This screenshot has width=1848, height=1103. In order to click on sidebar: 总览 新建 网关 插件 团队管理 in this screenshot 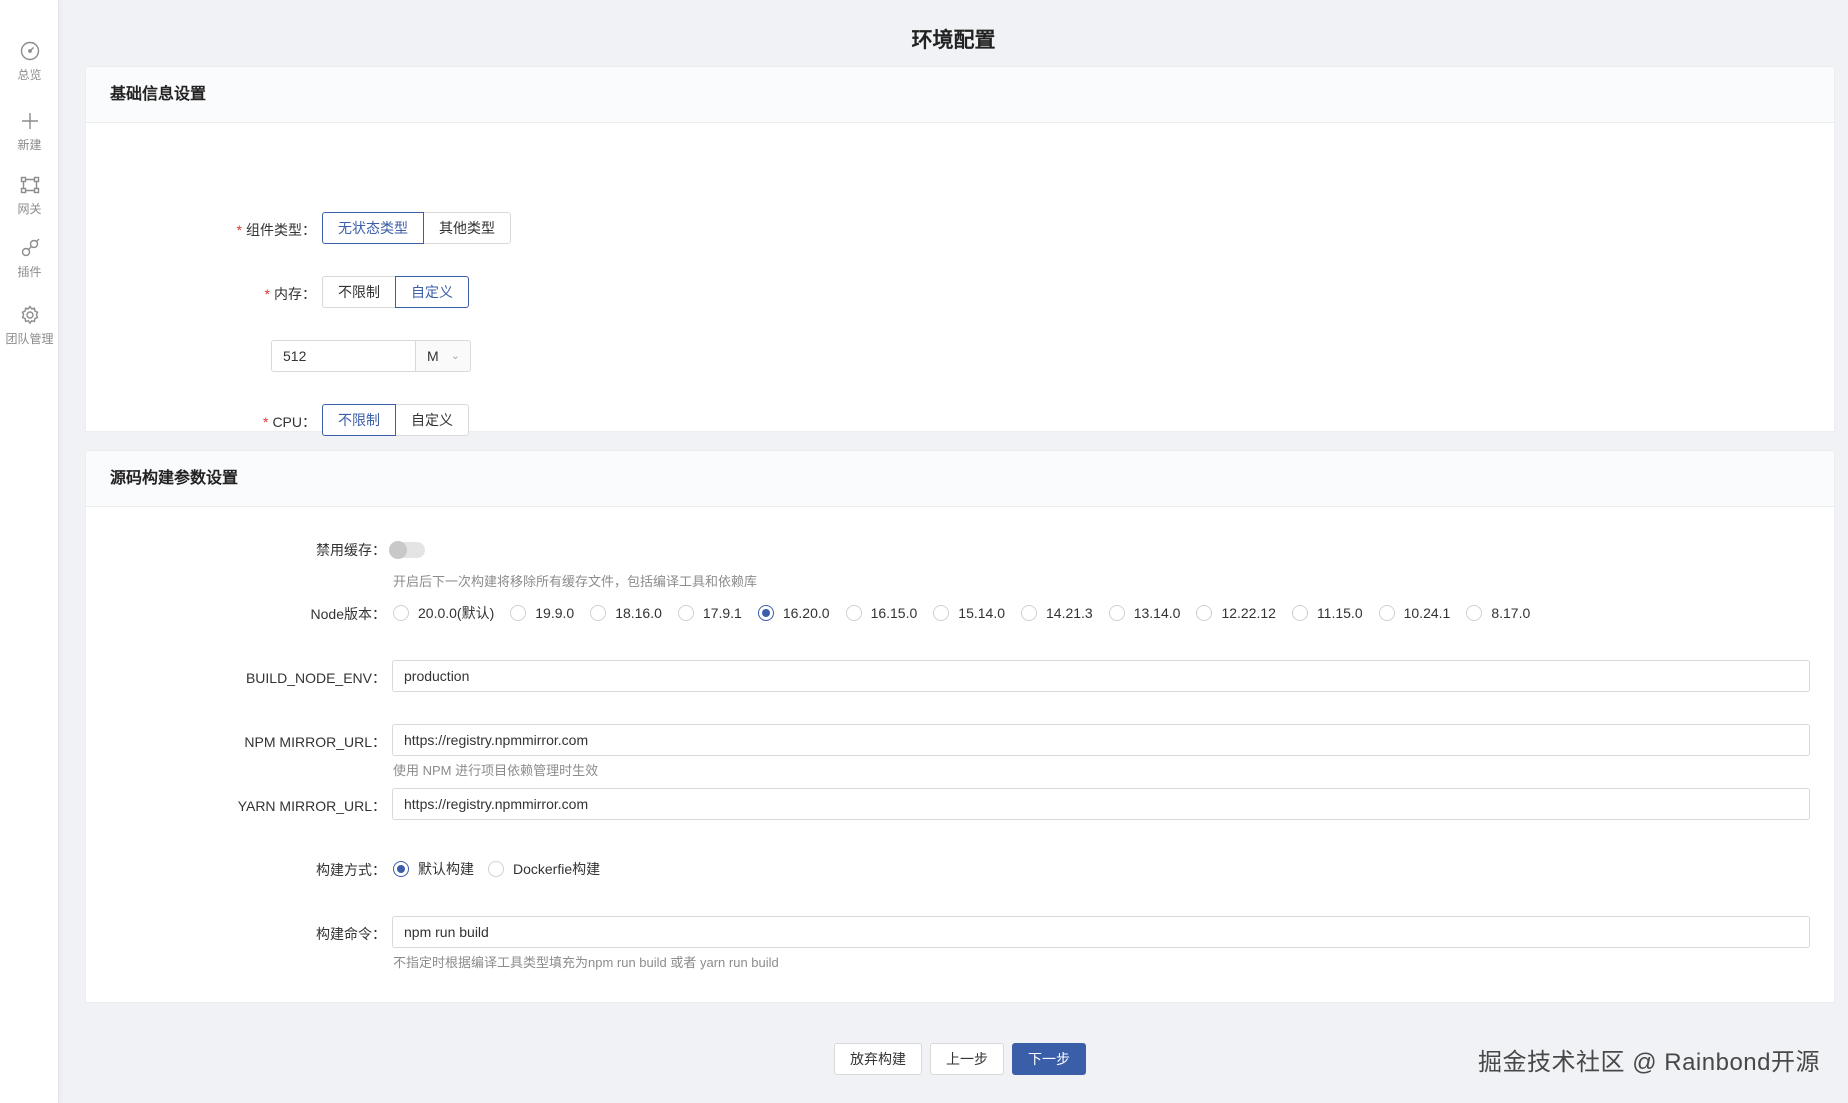, I will do `click(29, 551)`.